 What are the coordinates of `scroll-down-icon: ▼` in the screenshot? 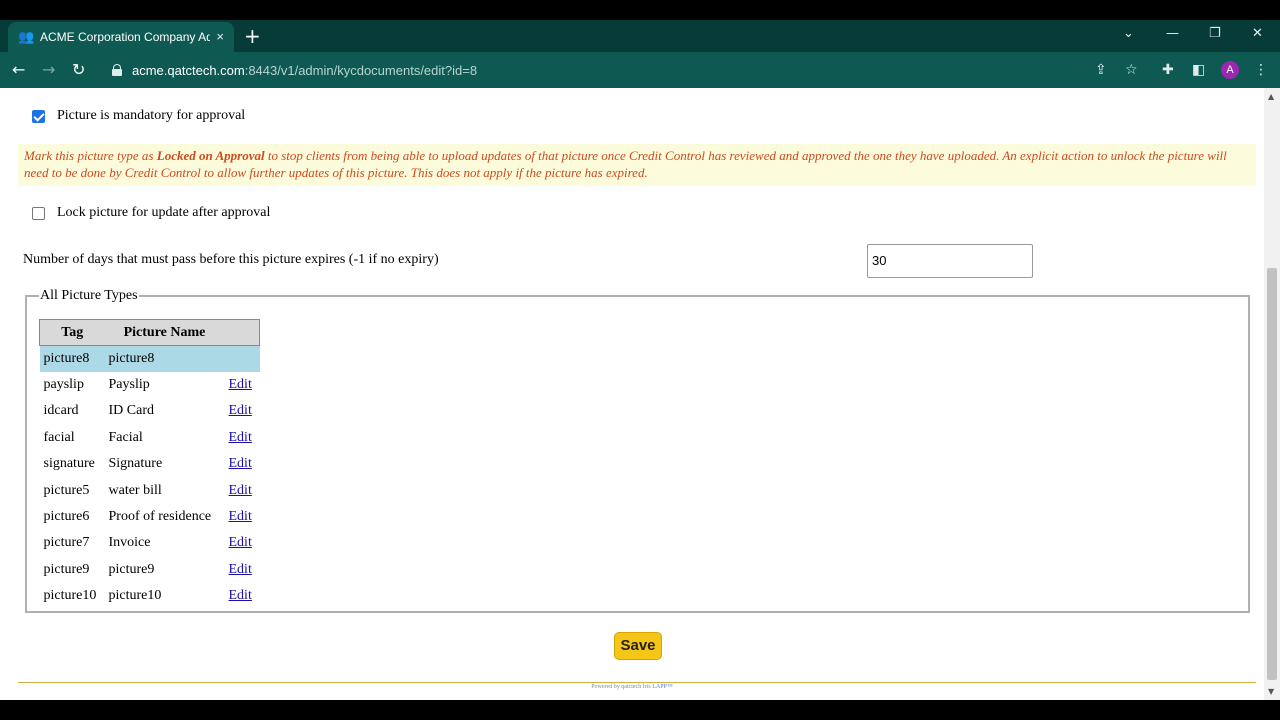 It's located at (1271, 691).